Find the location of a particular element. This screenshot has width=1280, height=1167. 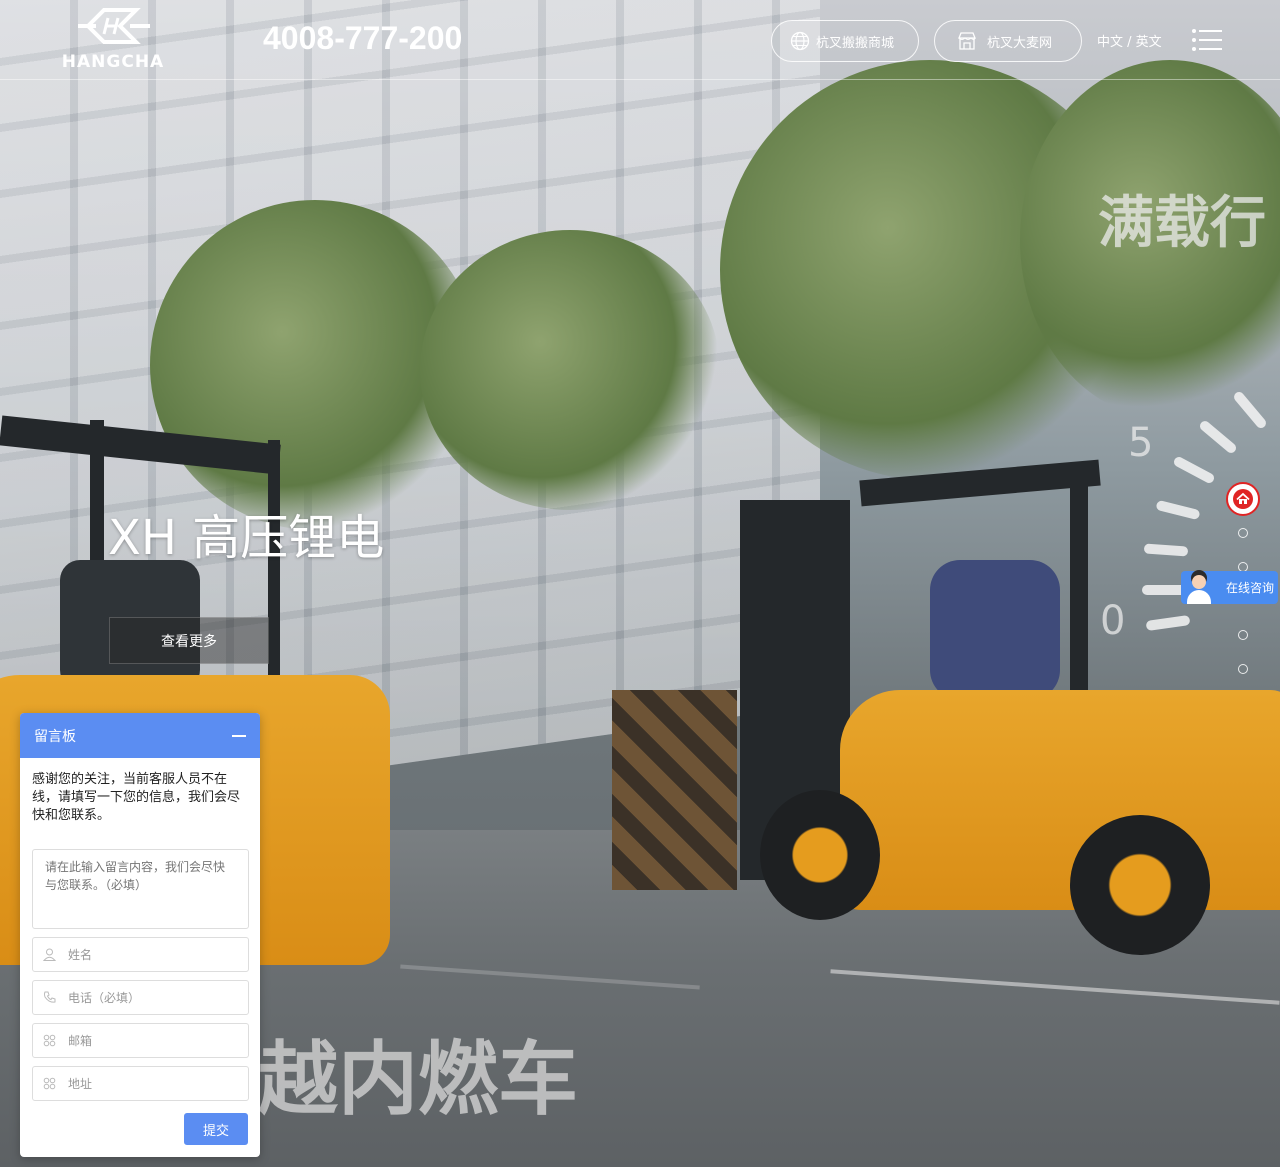

message-board-intro: 感谢您的关注，当前客服人员不在线，请填写一下您的信息，我们会尽快和您联系。 is located at coordinates (136, 797).